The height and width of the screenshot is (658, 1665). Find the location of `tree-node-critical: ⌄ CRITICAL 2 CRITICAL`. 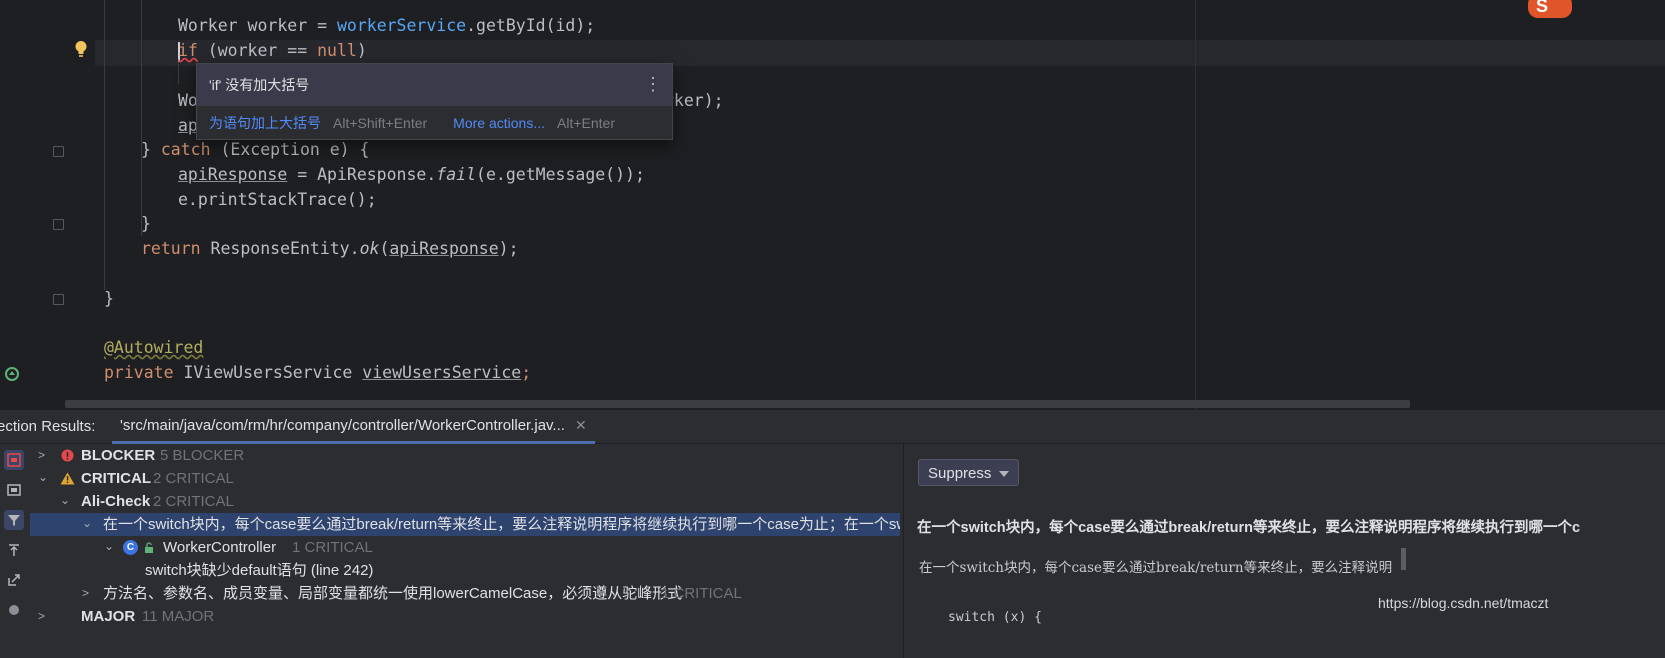

tree-node-critical: ⌄ CRITICAL 2 CRITICAL is located at coordinates (465, 478).